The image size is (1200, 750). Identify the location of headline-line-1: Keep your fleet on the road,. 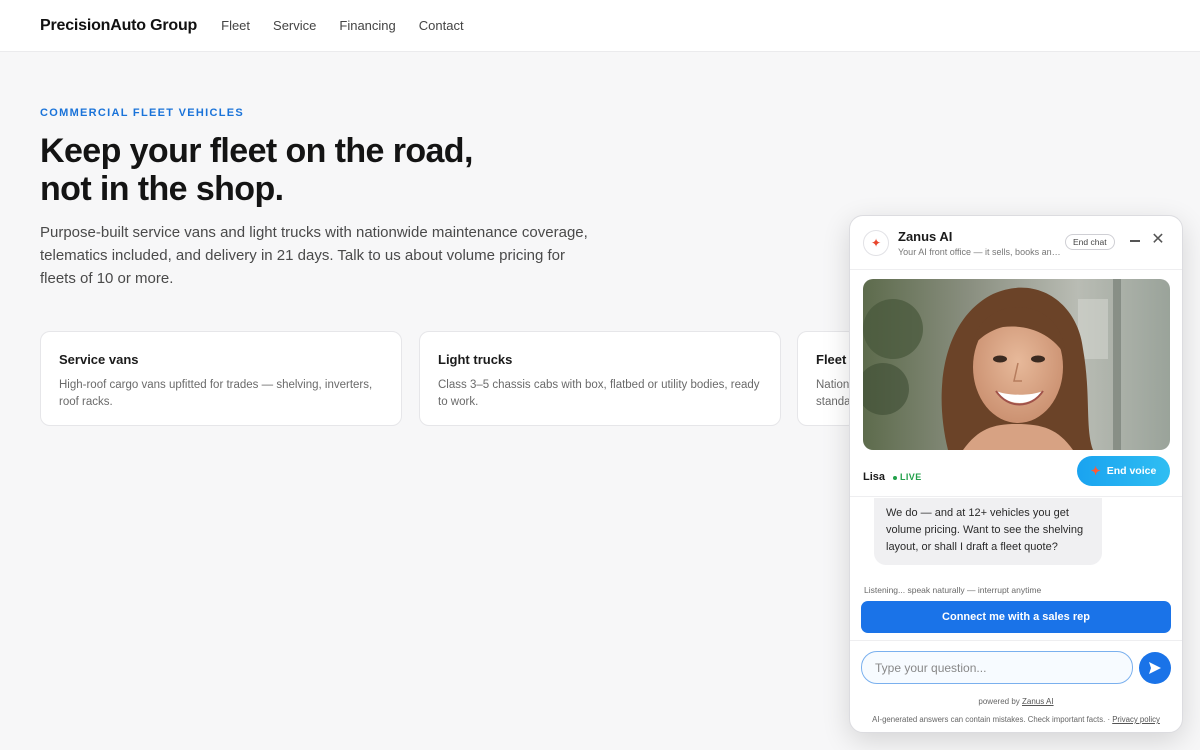
(256, 151).